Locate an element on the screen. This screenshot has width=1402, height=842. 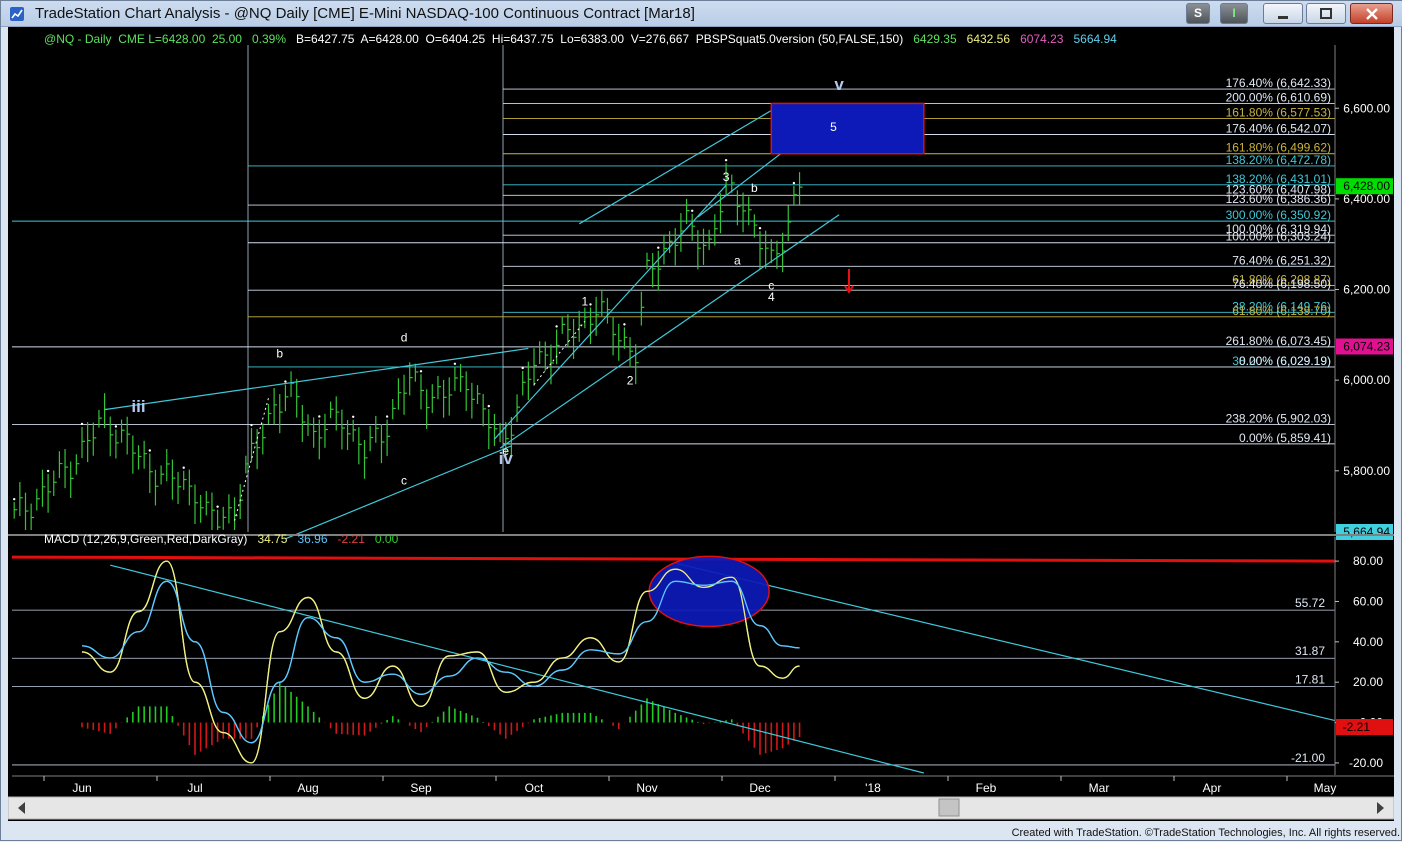
wave-label: 4 is located at coordinates (771, 297).